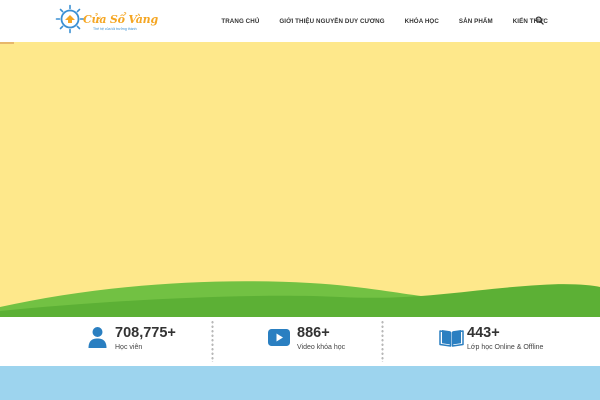 This screenshot has height=400, width=600. What do you see at coordinates (505, 347) in the screenshot?
I see `stat-classes-label: Lớp học Online & Offline` at bounding box center [505, 347].